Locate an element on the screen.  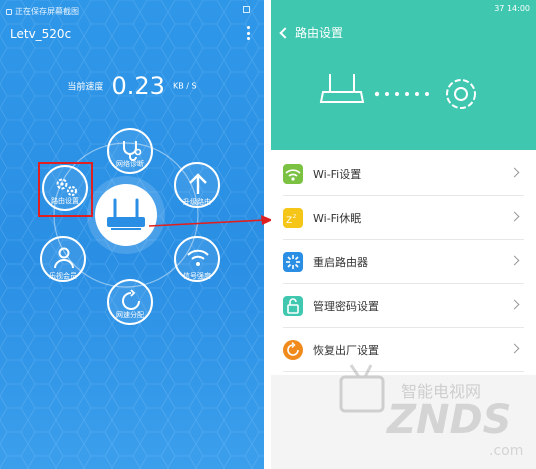
connection-dots is located at coordinates (401, 94).